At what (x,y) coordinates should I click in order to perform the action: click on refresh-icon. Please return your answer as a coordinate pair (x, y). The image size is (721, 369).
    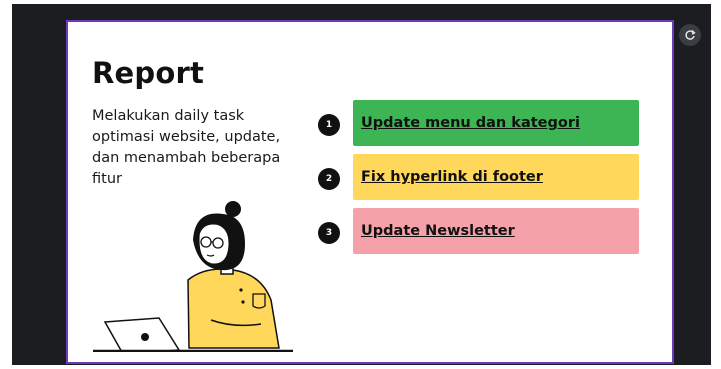
    Looking at the image, I should click on (690, 34).